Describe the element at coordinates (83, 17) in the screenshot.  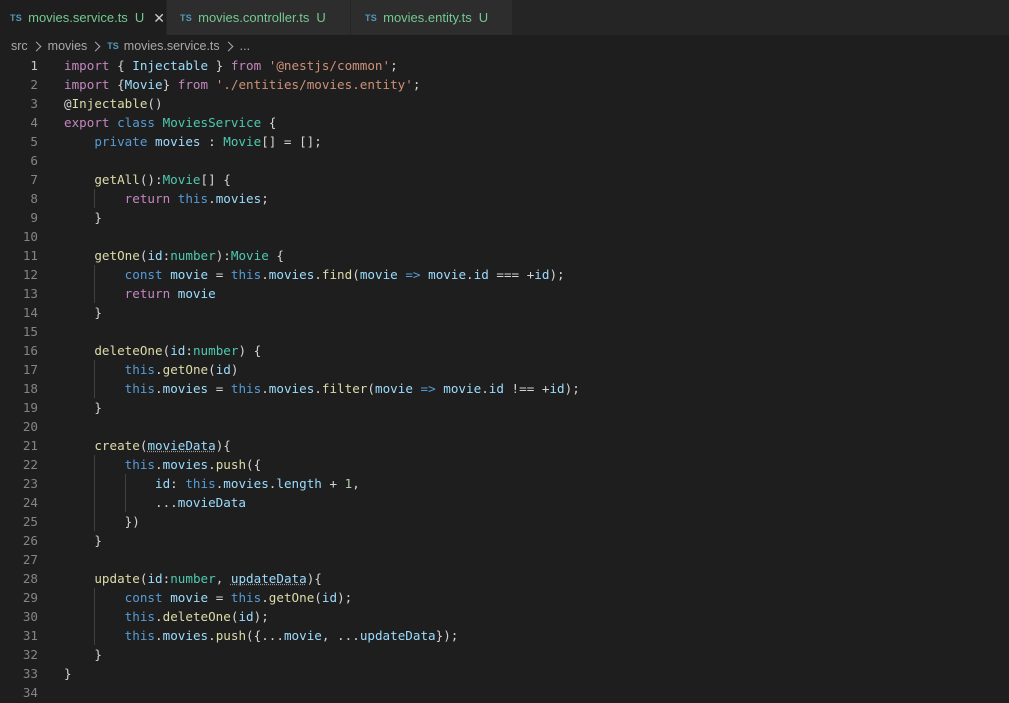
I see `tab-movies-service: TS movies.service.ts U ✕` at that location.